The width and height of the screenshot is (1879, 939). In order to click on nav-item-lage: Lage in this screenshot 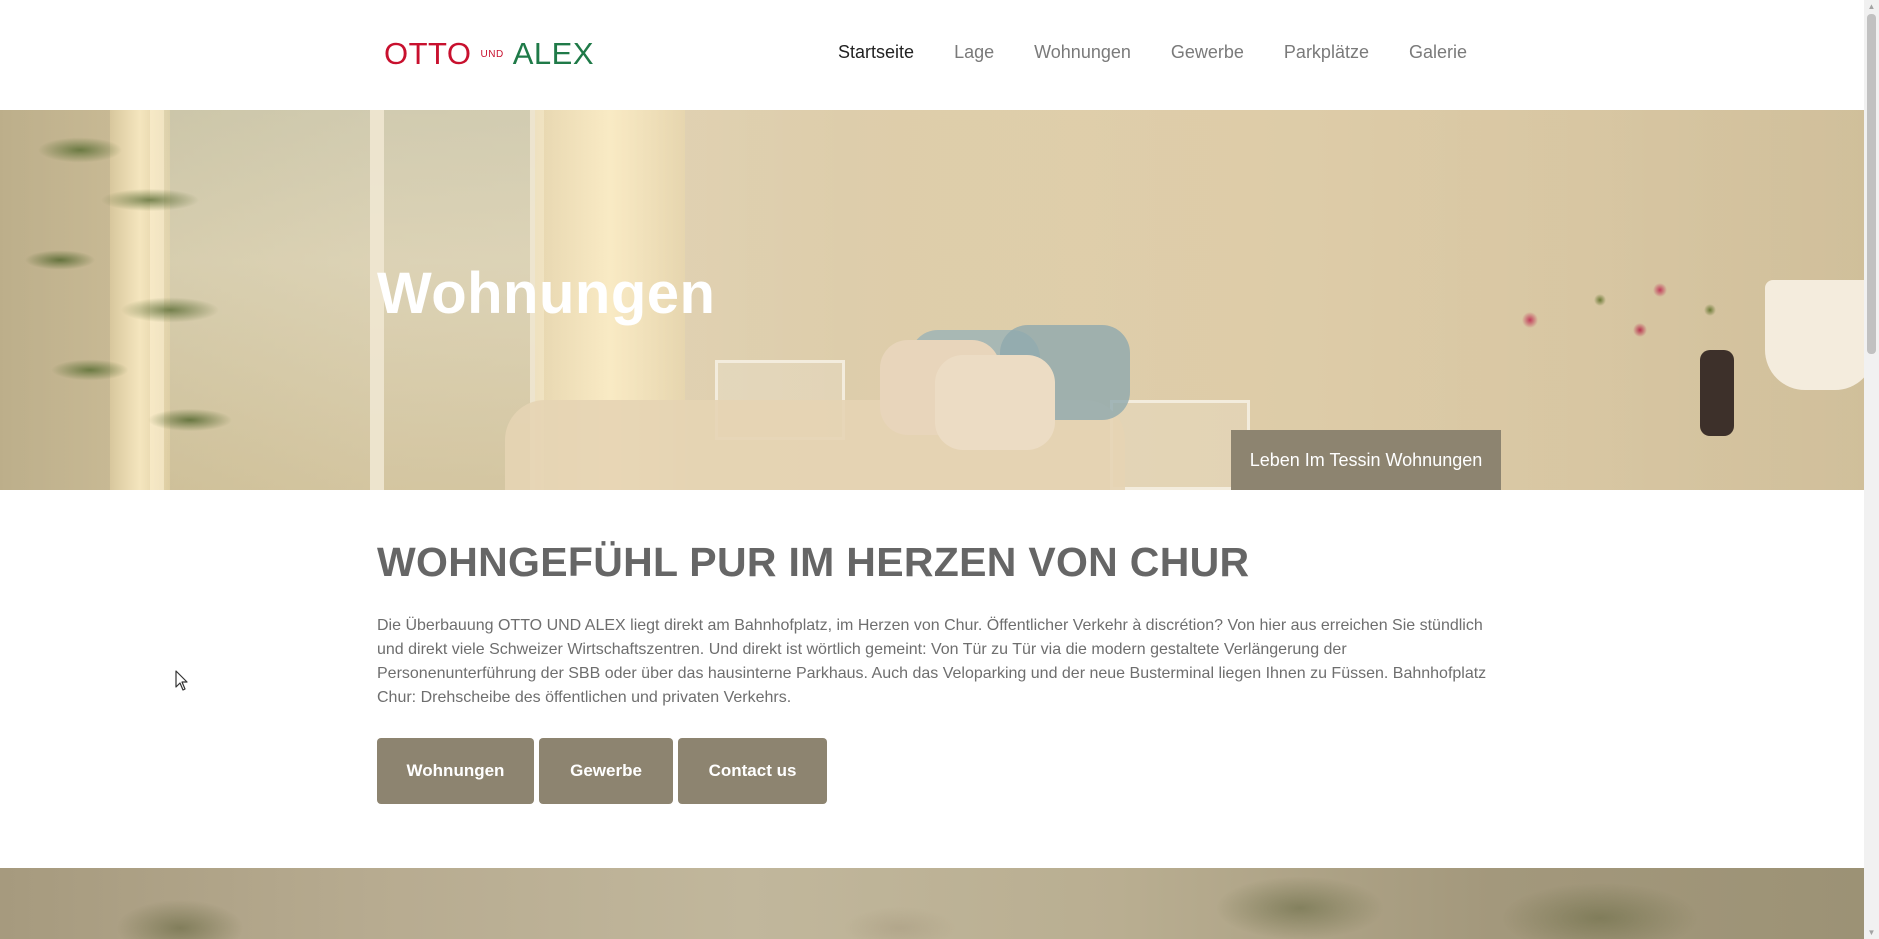, I will do `click(974, 52)`.